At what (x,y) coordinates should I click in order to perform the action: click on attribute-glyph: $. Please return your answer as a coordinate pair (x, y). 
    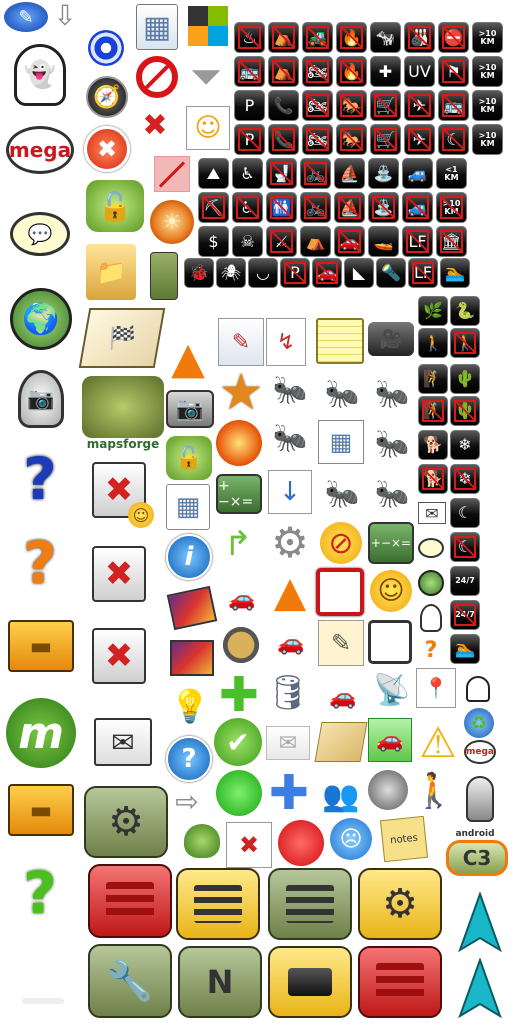
    Looking at the image, I should click on (213, 241).